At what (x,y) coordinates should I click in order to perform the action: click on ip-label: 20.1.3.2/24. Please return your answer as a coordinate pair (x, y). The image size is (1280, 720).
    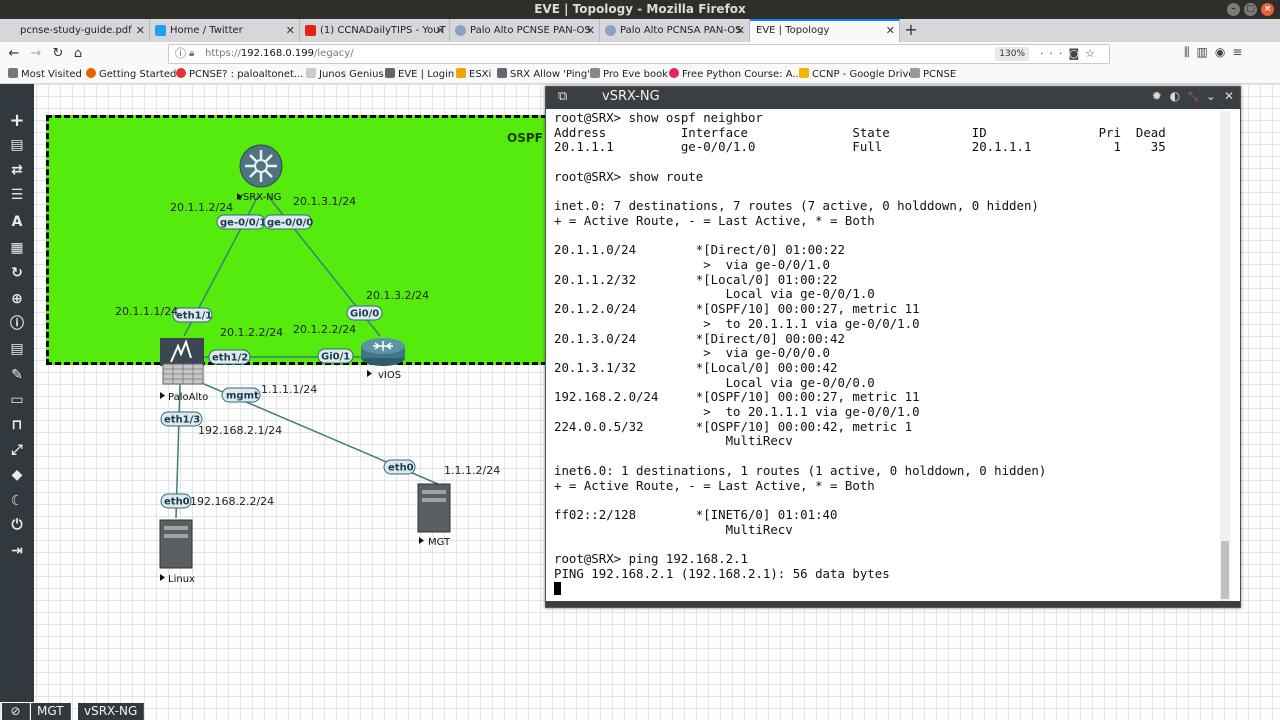
    Looking at the image, I should click on (397, 295).